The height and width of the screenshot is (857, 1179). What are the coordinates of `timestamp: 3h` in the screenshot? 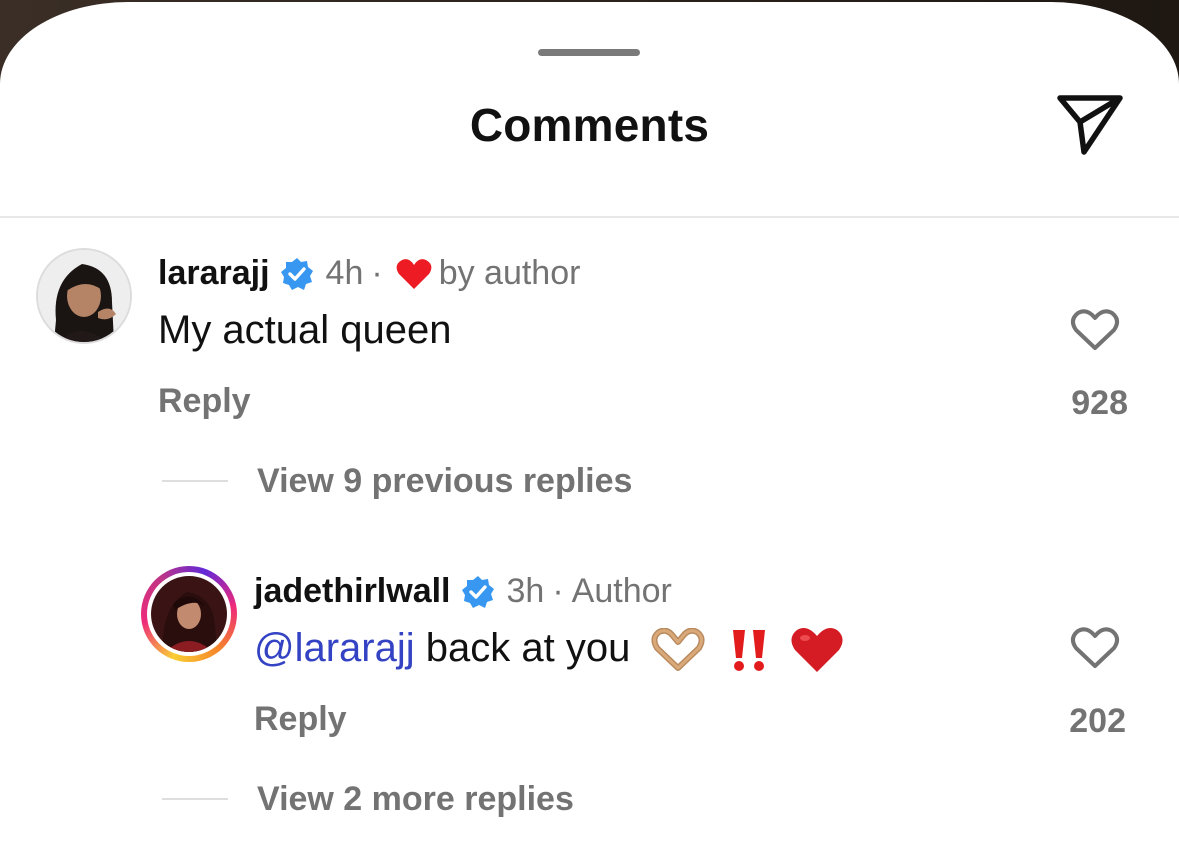 It's located at (525, 591).